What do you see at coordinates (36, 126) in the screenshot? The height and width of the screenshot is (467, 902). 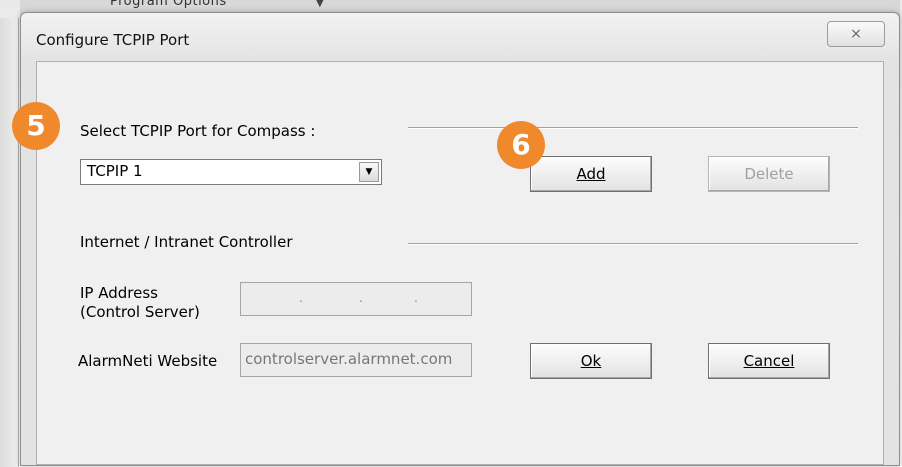 I see `step-5-badge: 5` at bounding box center [36, 126].